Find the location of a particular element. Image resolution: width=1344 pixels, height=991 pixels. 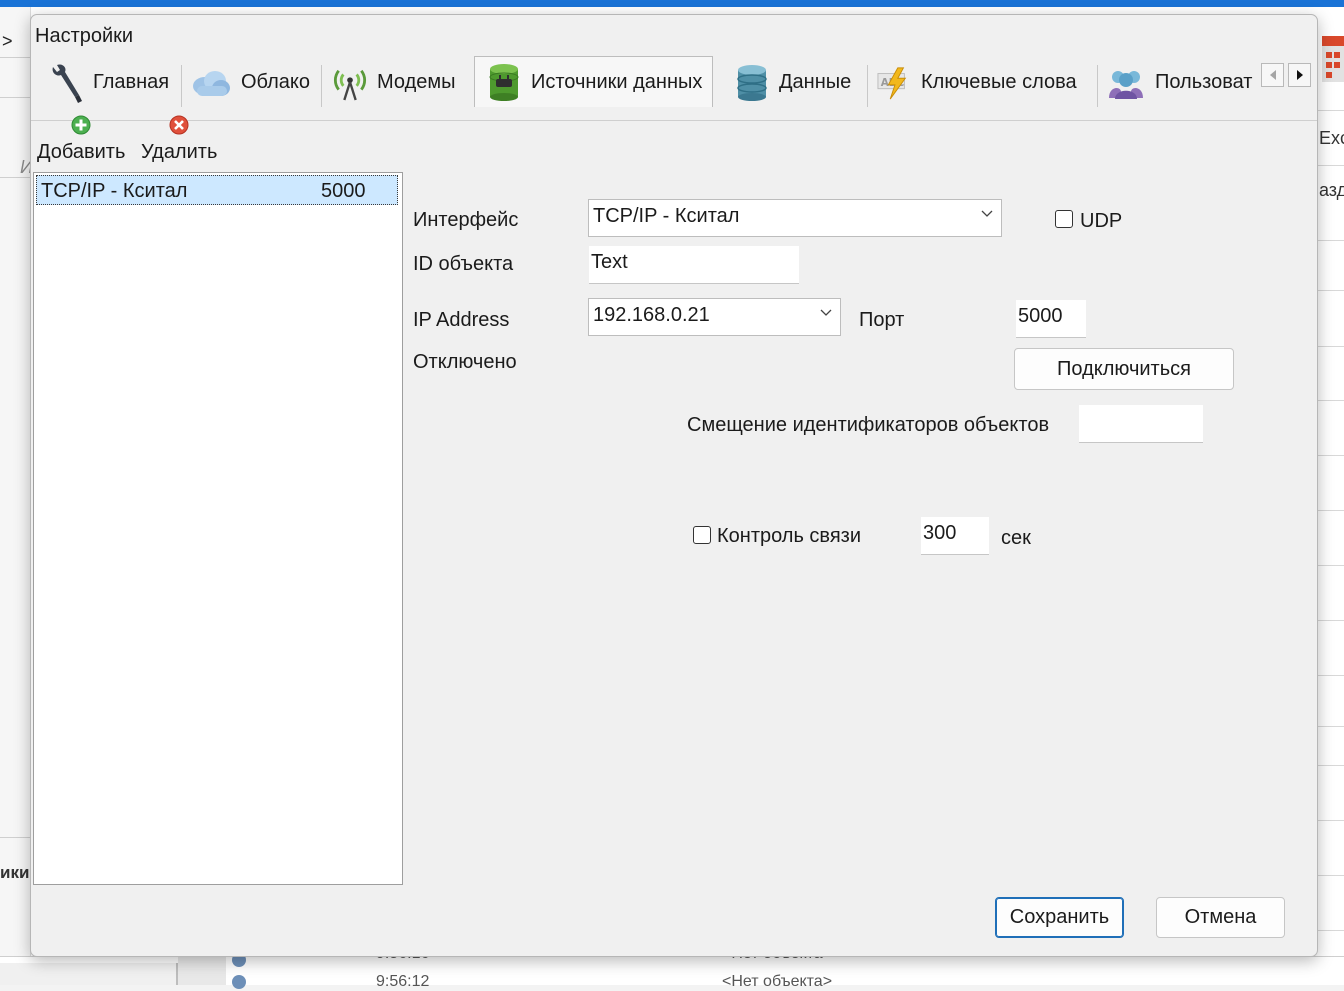

ip-address-label: IP Address is located at coordinates (461, 320).